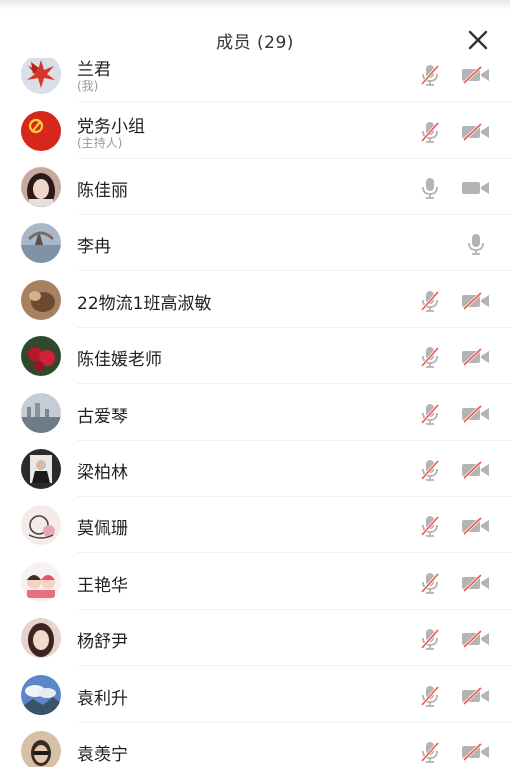 This screenshot has width=510, height=767. What do you see at coordinates (102, 755) in the screenshot?
I see `member-name: 袁羡宁` at bounding box center [102, 755].